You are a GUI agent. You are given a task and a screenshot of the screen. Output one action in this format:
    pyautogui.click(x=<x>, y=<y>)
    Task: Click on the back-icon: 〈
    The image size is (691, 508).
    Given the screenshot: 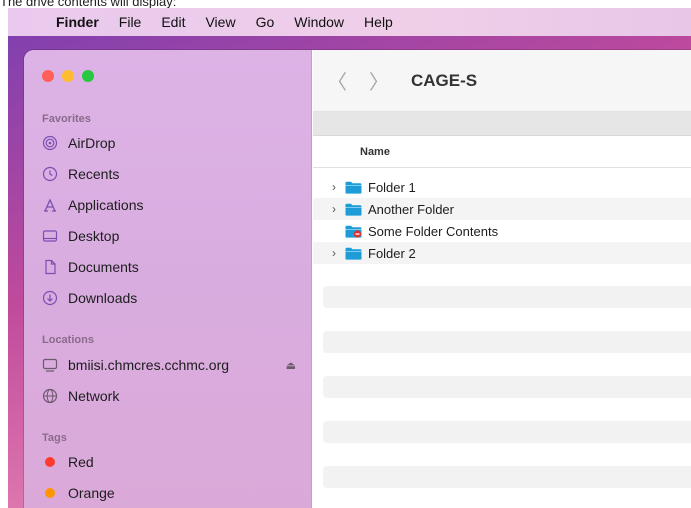 What is the action you would take?
    pyautogui.click(x=337, y=80)
    